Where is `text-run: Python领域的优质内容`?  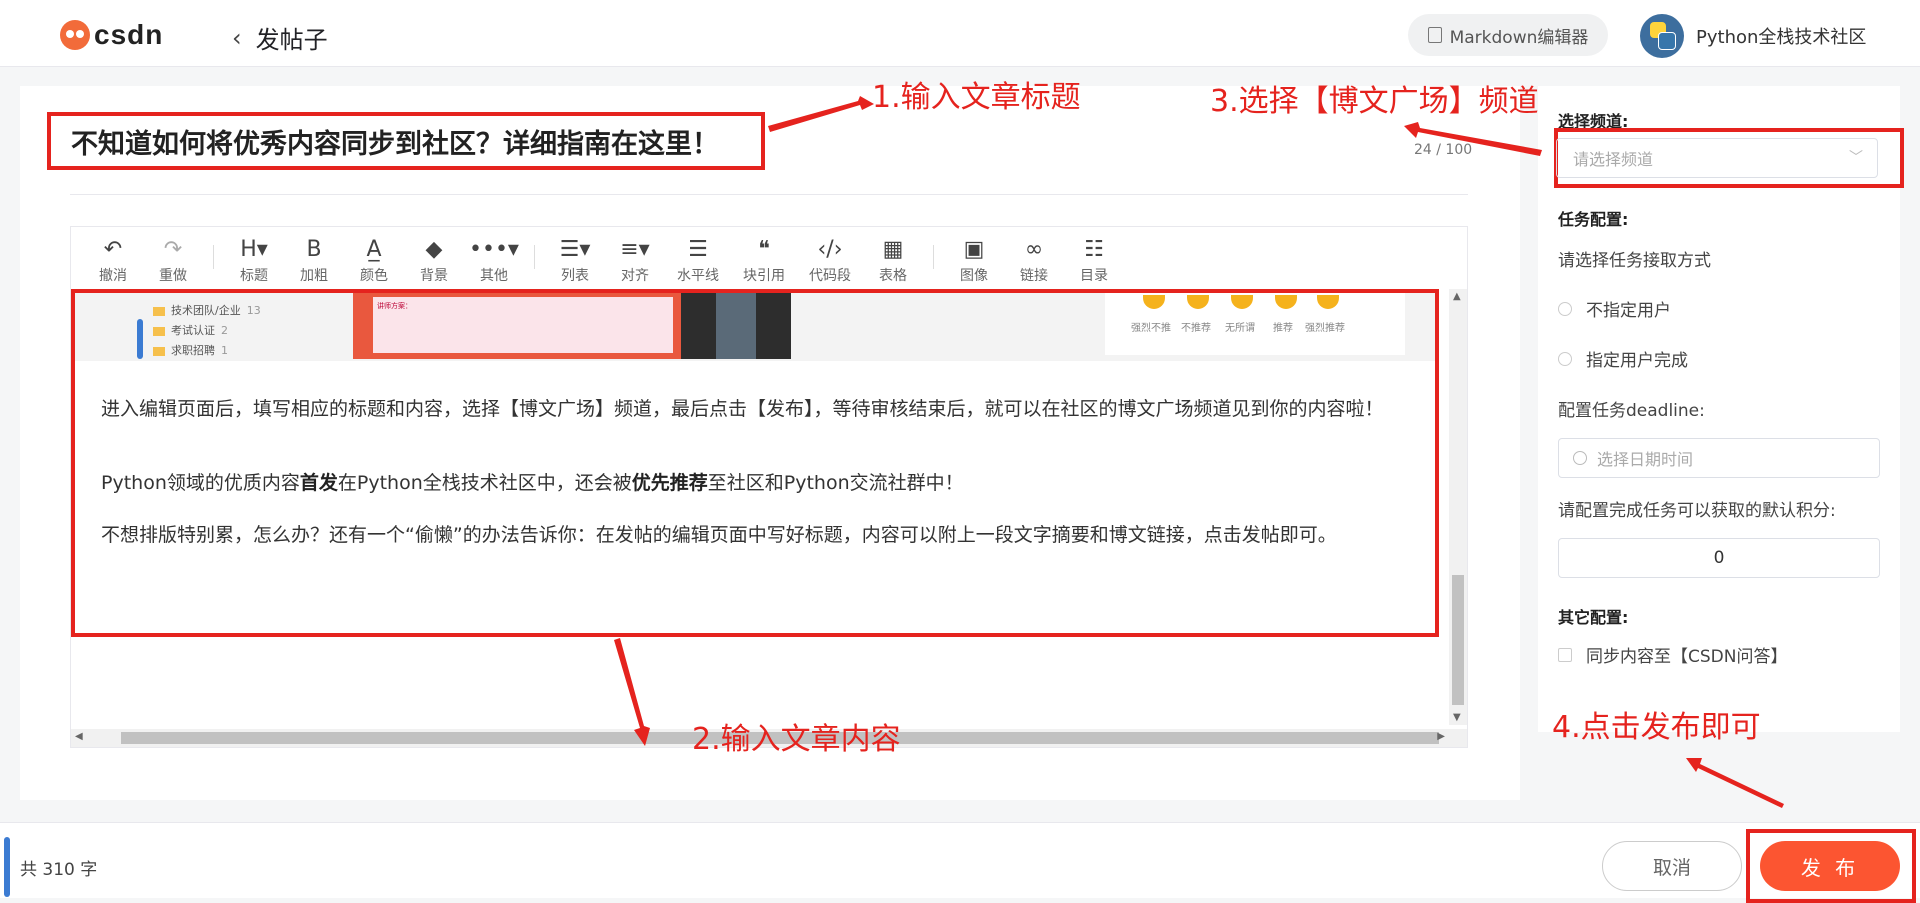
text-run: Python领域的优质内容 is located at coordinates (200, 483).